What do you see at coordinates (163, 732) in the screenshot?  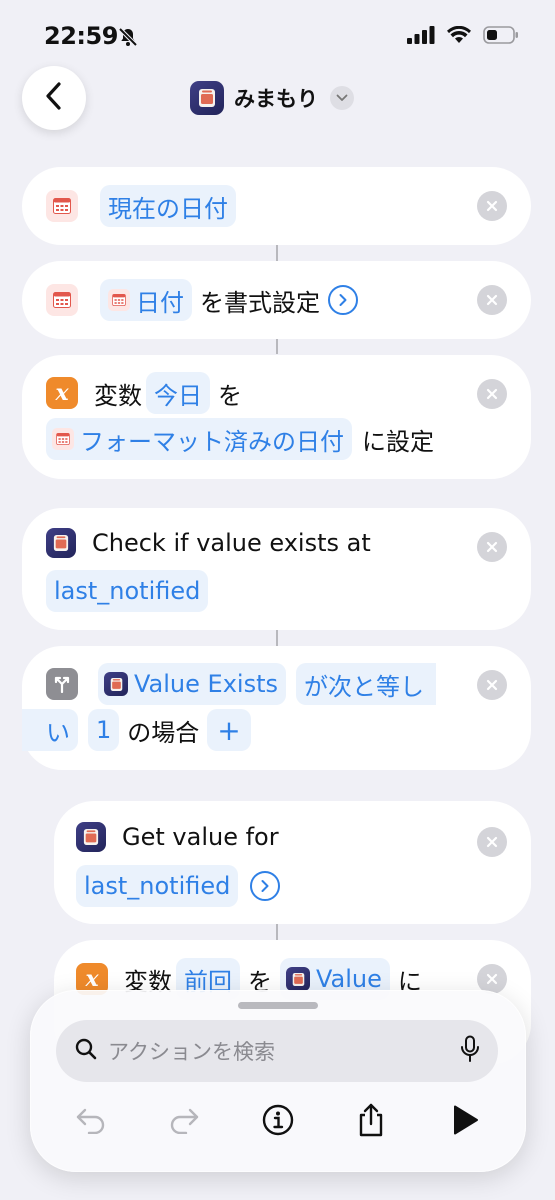 I see `if-text: の場合` at bounding box center [163, 732].